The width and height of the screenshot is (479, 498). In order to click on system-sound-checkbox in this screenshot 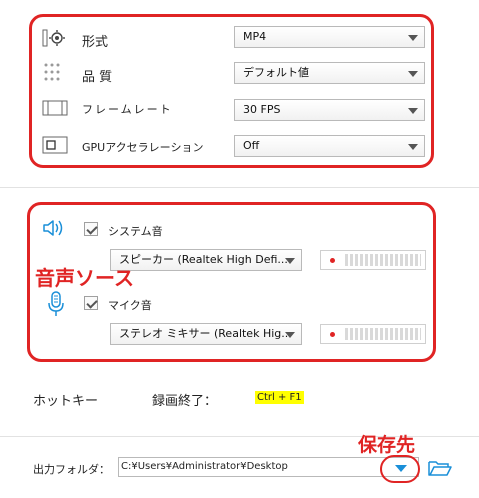, I will do `click(91, 229)`.